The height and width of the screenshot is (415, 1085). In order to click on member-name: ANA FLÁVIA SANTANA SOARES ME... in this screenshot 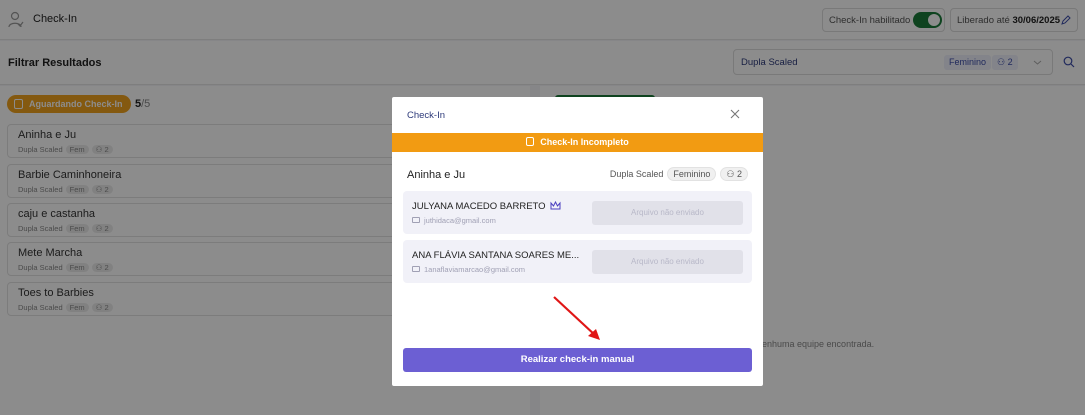, I will do `click(496, 255)`.